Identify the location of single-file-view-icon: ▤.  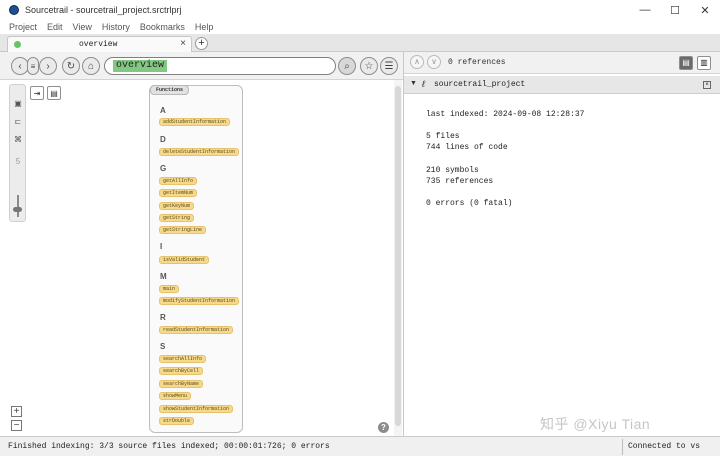
(686, 63).